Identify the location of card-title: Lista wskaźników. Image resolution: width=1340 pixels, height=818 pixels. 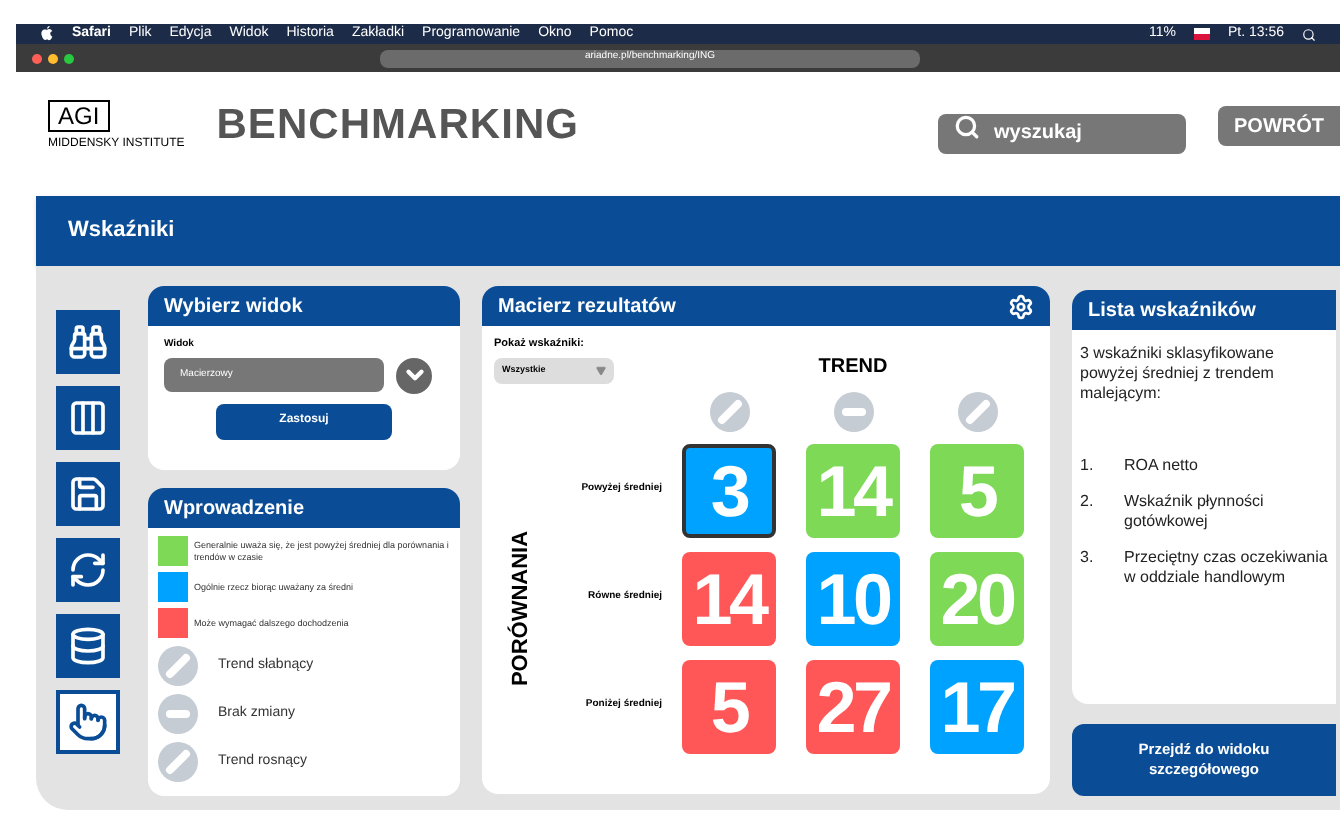
(1172, 311).